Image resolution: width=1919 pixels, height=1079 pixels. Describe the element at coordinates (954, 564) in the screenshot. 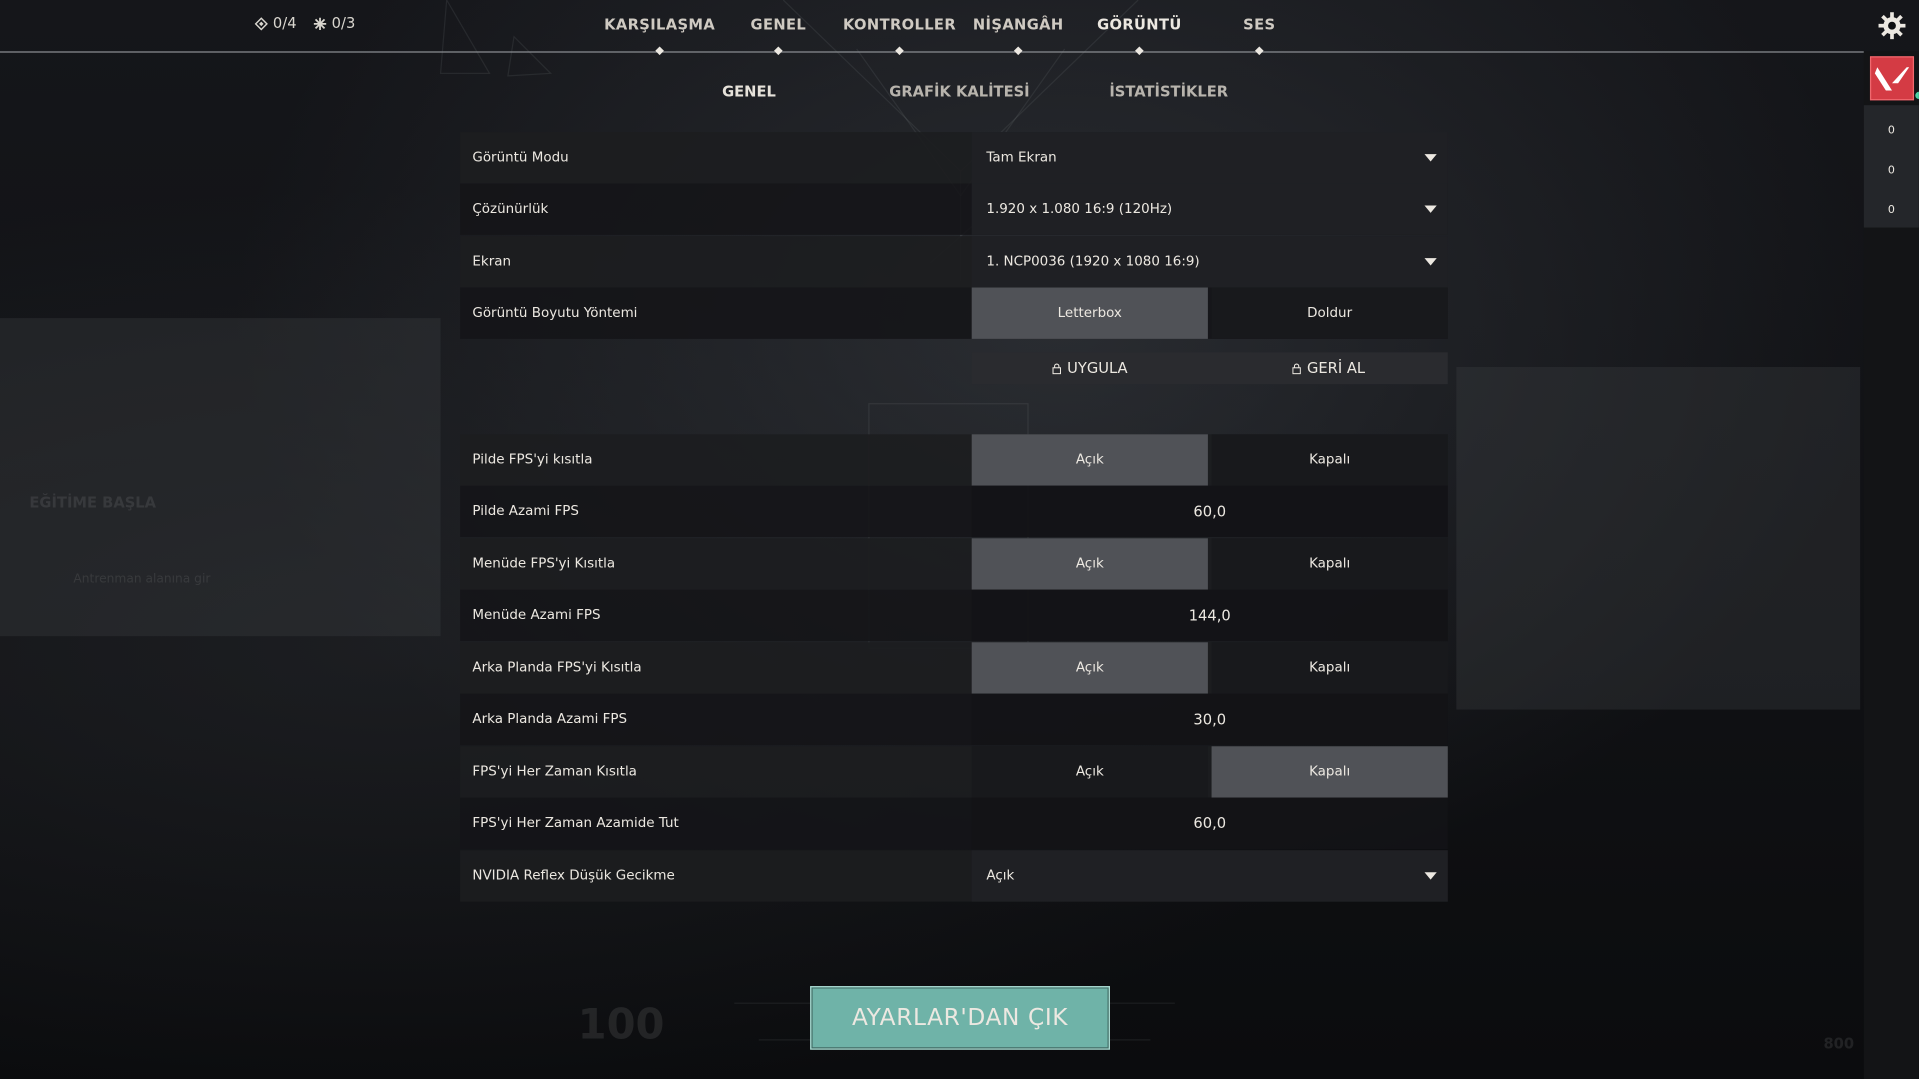

I see `setting-limit-fps-menu: Menüde FPS'yi Kısıtla Açık Kapalı` at that location.